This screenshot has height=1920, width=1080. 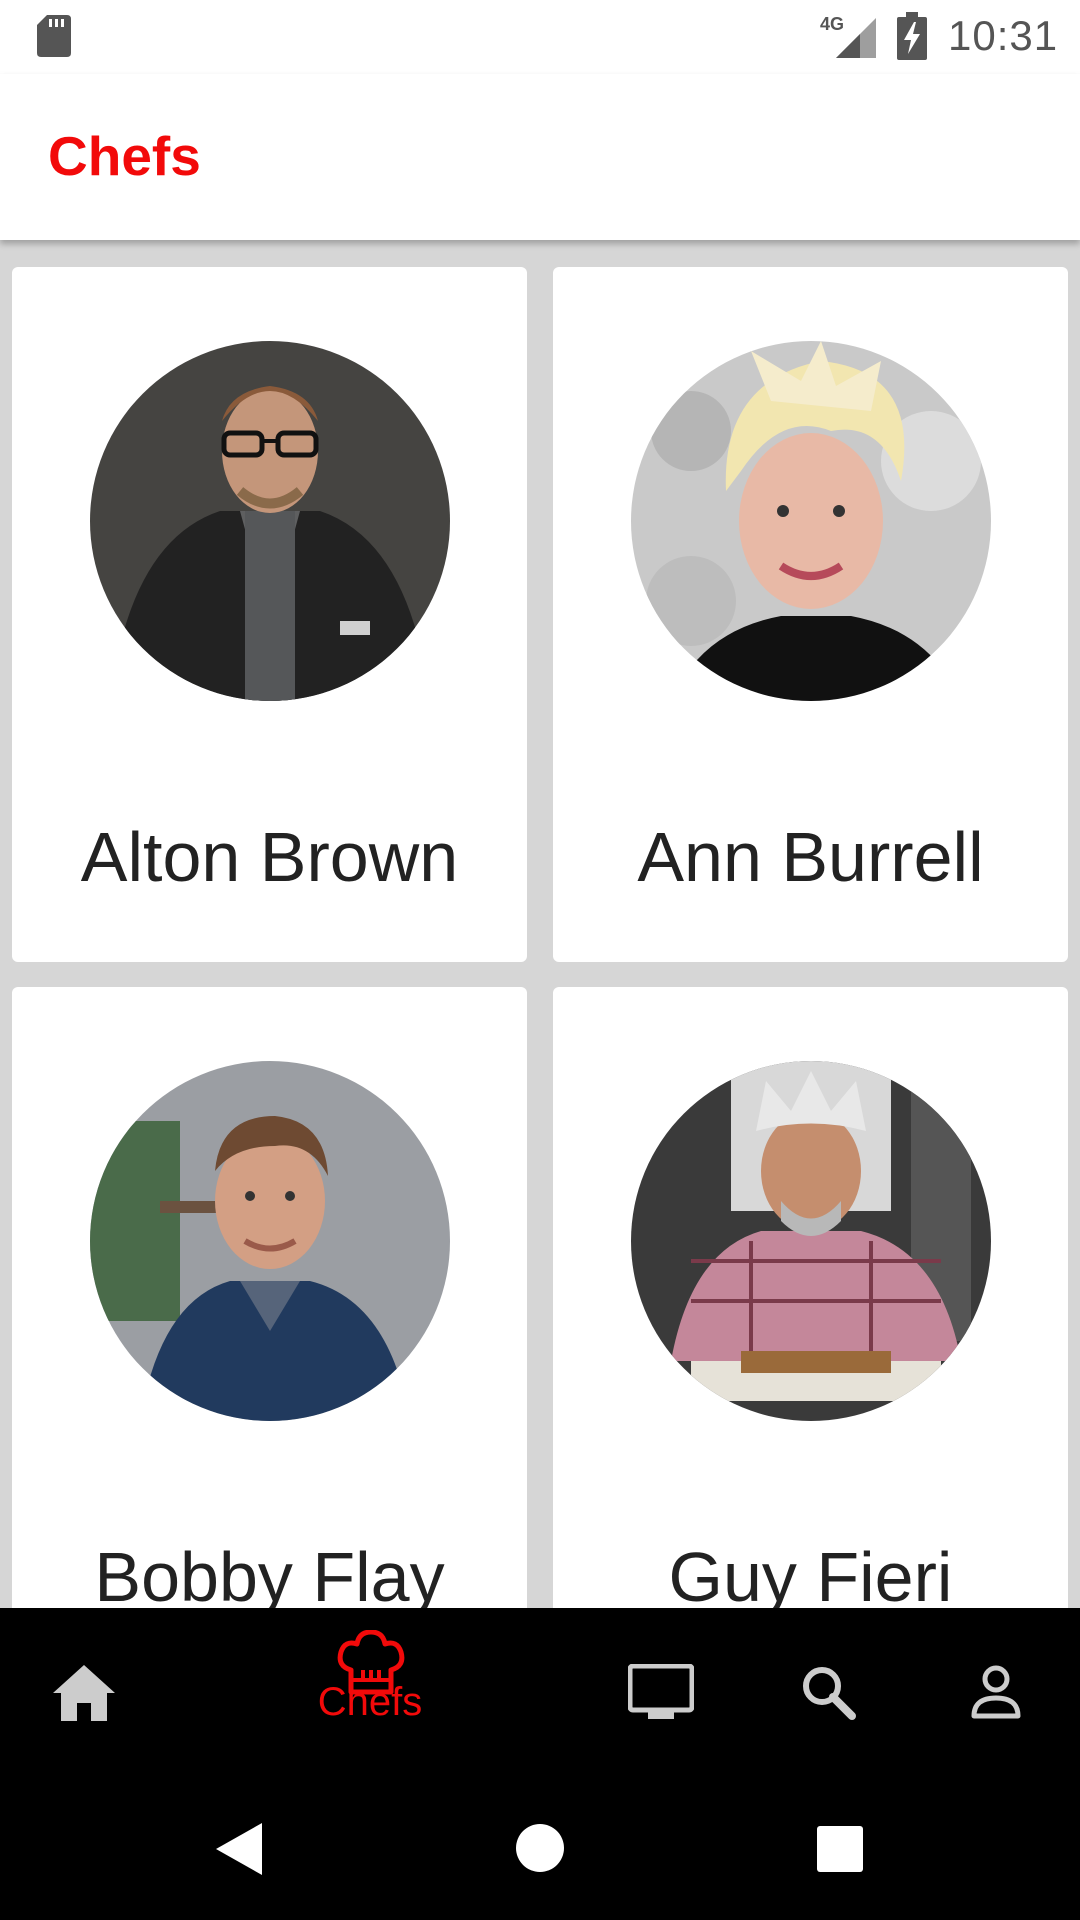 I want to click on search-icon, so click(x=829, y=1693).